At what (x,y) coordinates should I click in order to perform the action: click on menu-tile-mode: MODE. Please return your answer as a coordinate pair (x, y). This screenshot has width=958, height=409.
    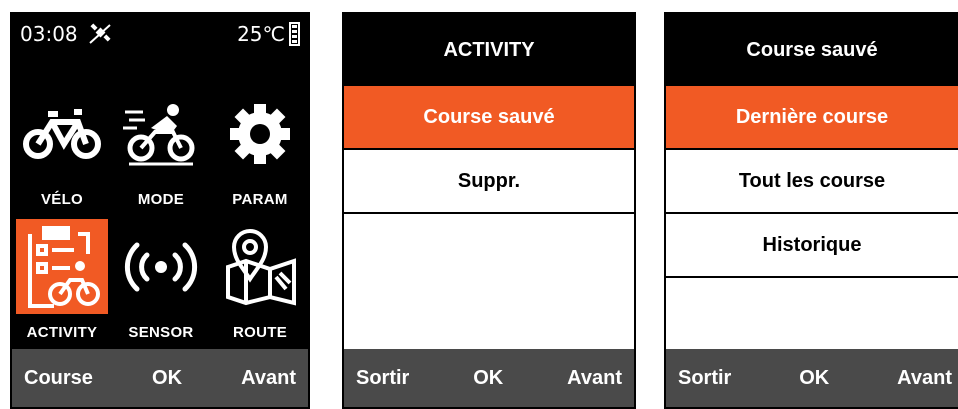
    Looking at the image, I should click on (161, 147).